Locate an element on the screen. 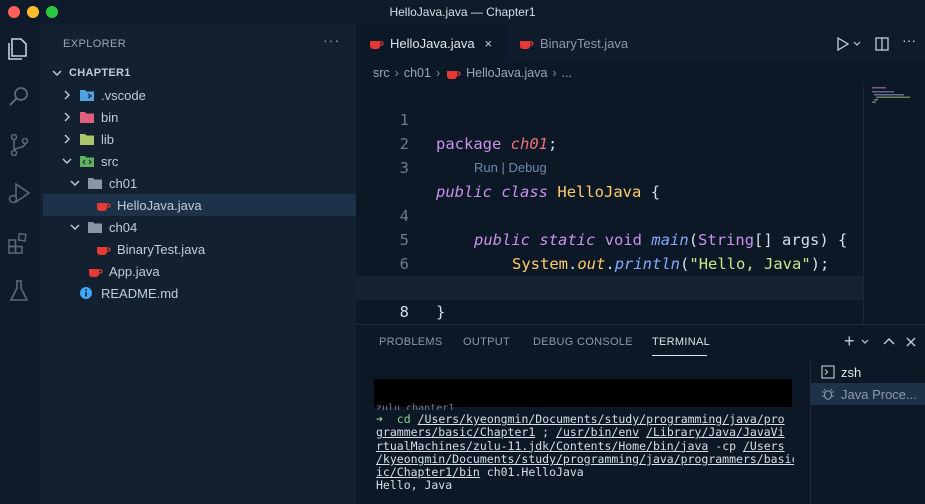 The image size is (925, 504). terminal-item-label: zsh is located at coordinates (851, 372).